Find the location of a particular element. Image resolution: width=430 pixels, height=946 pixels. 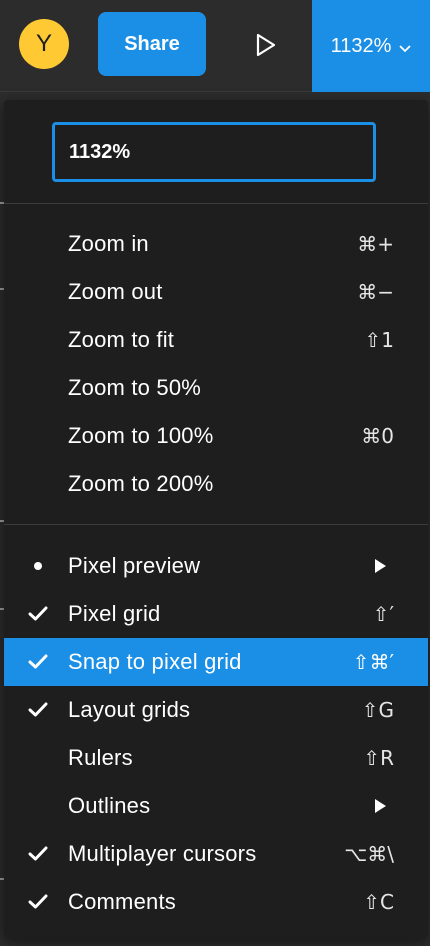

menu-item-zoom-out: Zoom out ⌘− is located at coordinates (216, 292).